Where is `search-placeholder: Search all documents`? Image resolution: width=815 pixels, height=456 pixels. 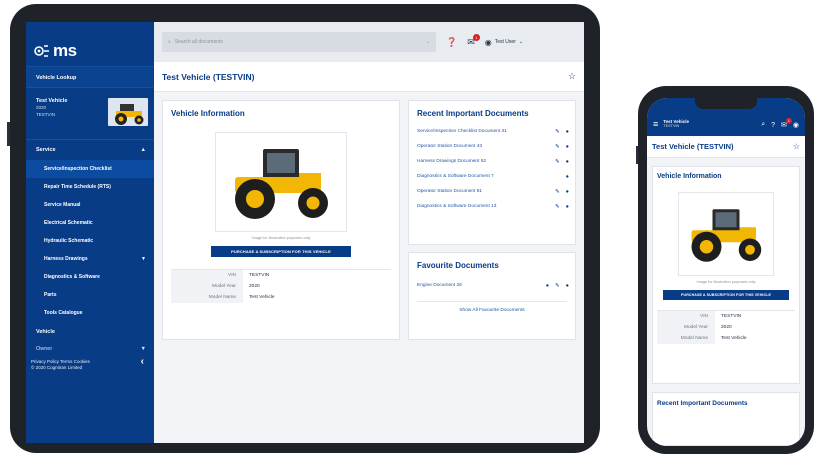 search-placeholder: Search all documents is located at coordinates (198, 42).